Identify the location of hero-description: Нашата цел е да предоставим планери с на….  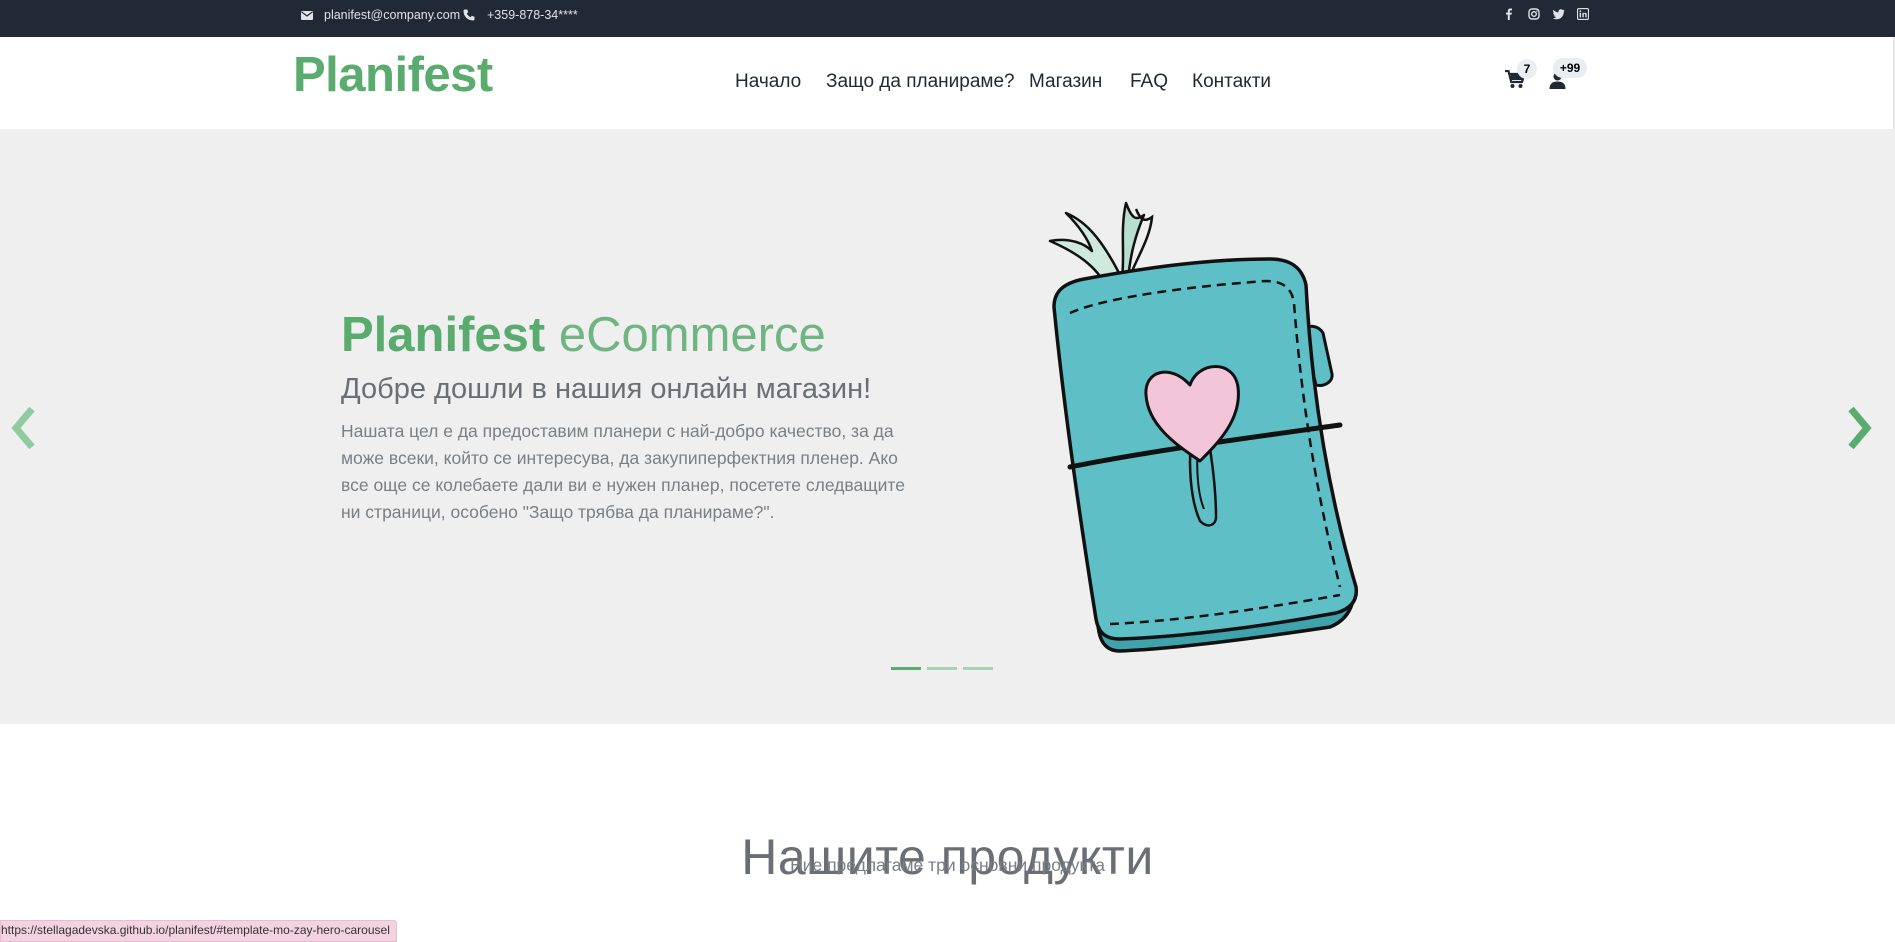
(623, 471).